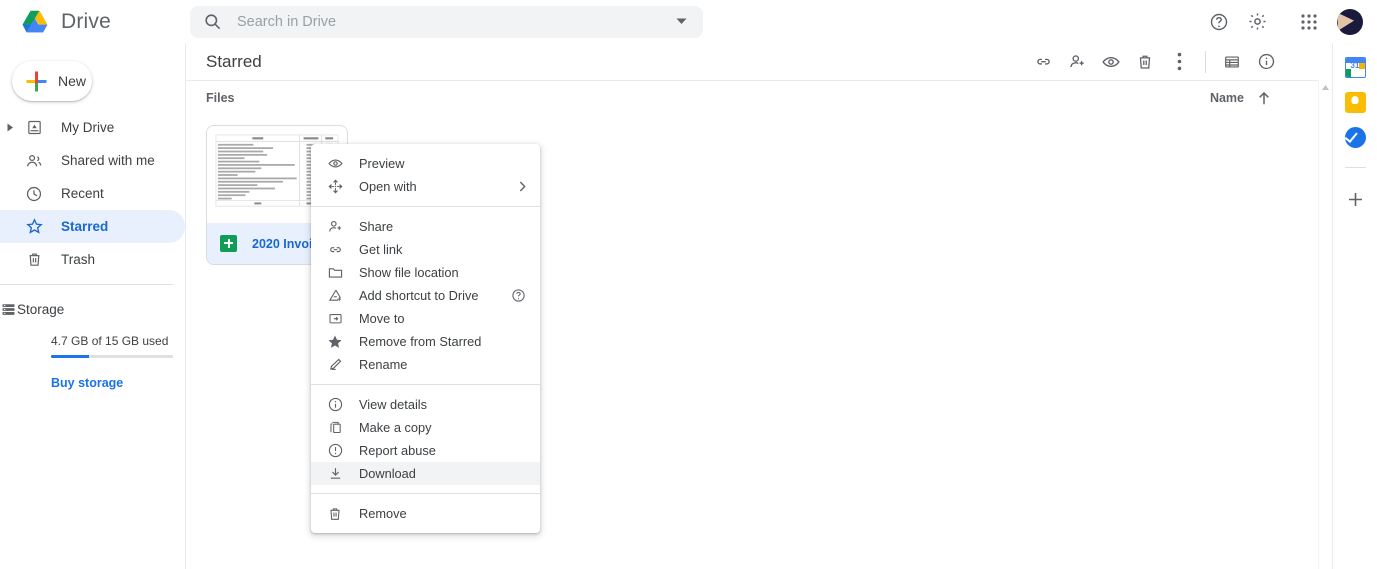 The width and height of the screenshot is (1377, 569). I want to click on sidebar-item-storage: Storage, so click(92, 309).